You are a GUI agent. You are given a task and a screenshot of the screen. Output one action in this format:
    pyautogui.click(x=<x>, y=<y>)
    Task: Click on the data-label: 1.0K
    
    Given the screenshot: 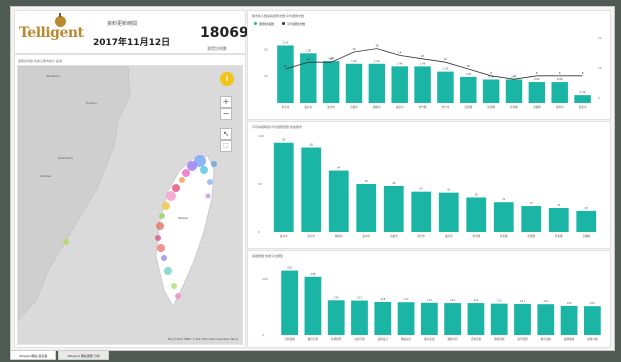 What is the action you would take?
    pyautogui.click(x=468, y=74)
    